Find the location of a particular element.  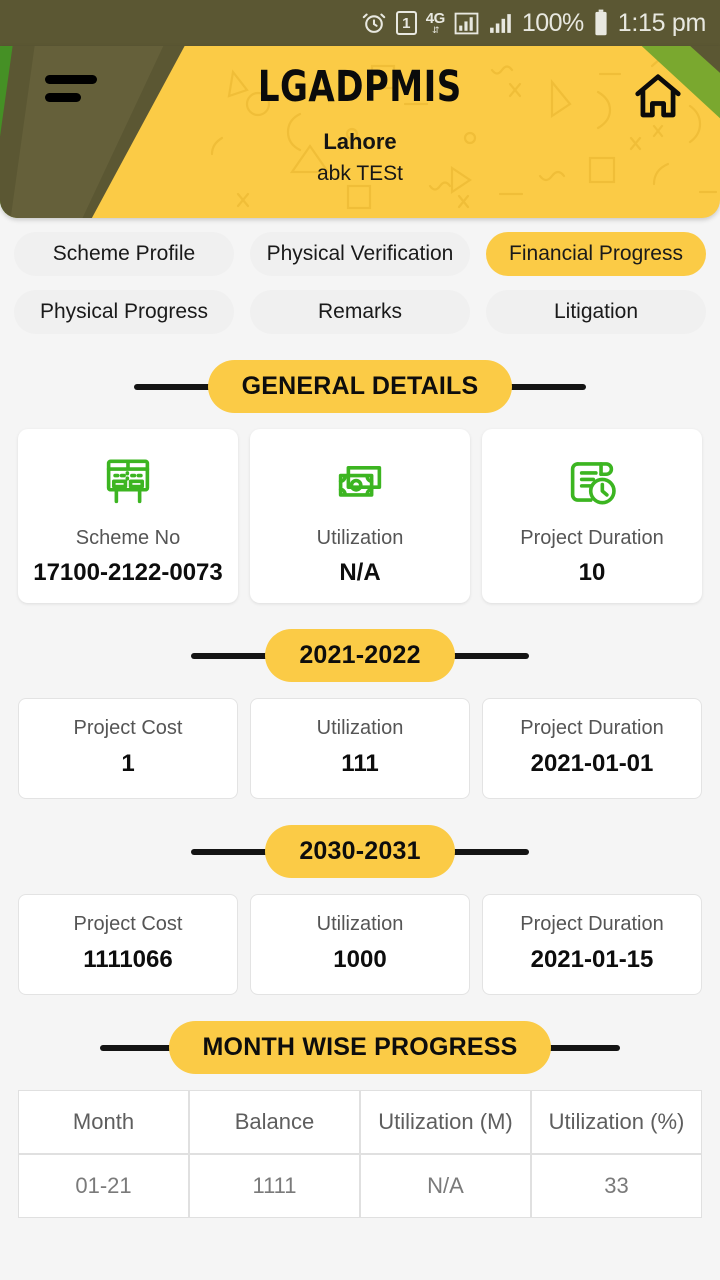

section-title-year-2: 2030-2031 is located at coordinates (360, 851).